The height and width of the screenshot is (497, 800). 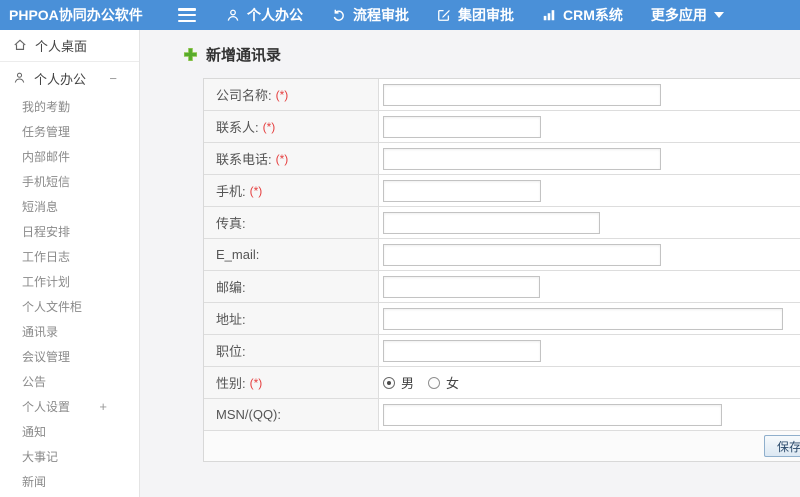 What do you see at coordinates (69, 381) in the screenshot?
I see `sidebar-item-announcement: 公告` at bounding box center [69, 381].